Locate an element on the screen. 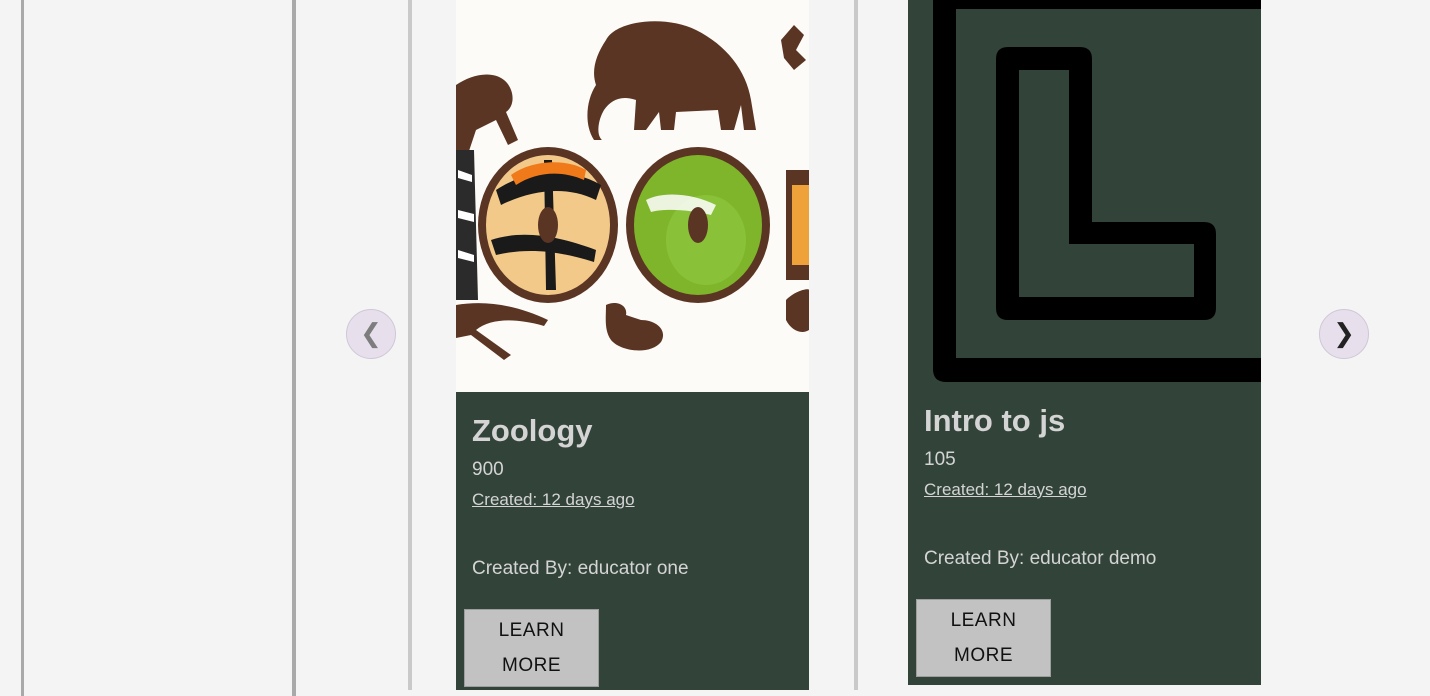 The width and height of the screenshot is (1430, 696). course-number: 900 is located at coordinates (488, 469).